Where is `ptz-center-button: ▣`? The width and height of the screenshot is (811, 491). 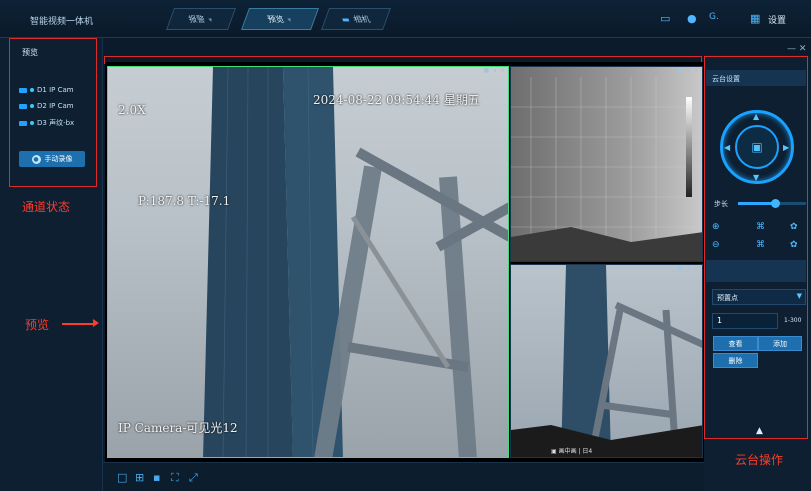
ptz-center-button: ▣ is located at coordinates (757, 147).